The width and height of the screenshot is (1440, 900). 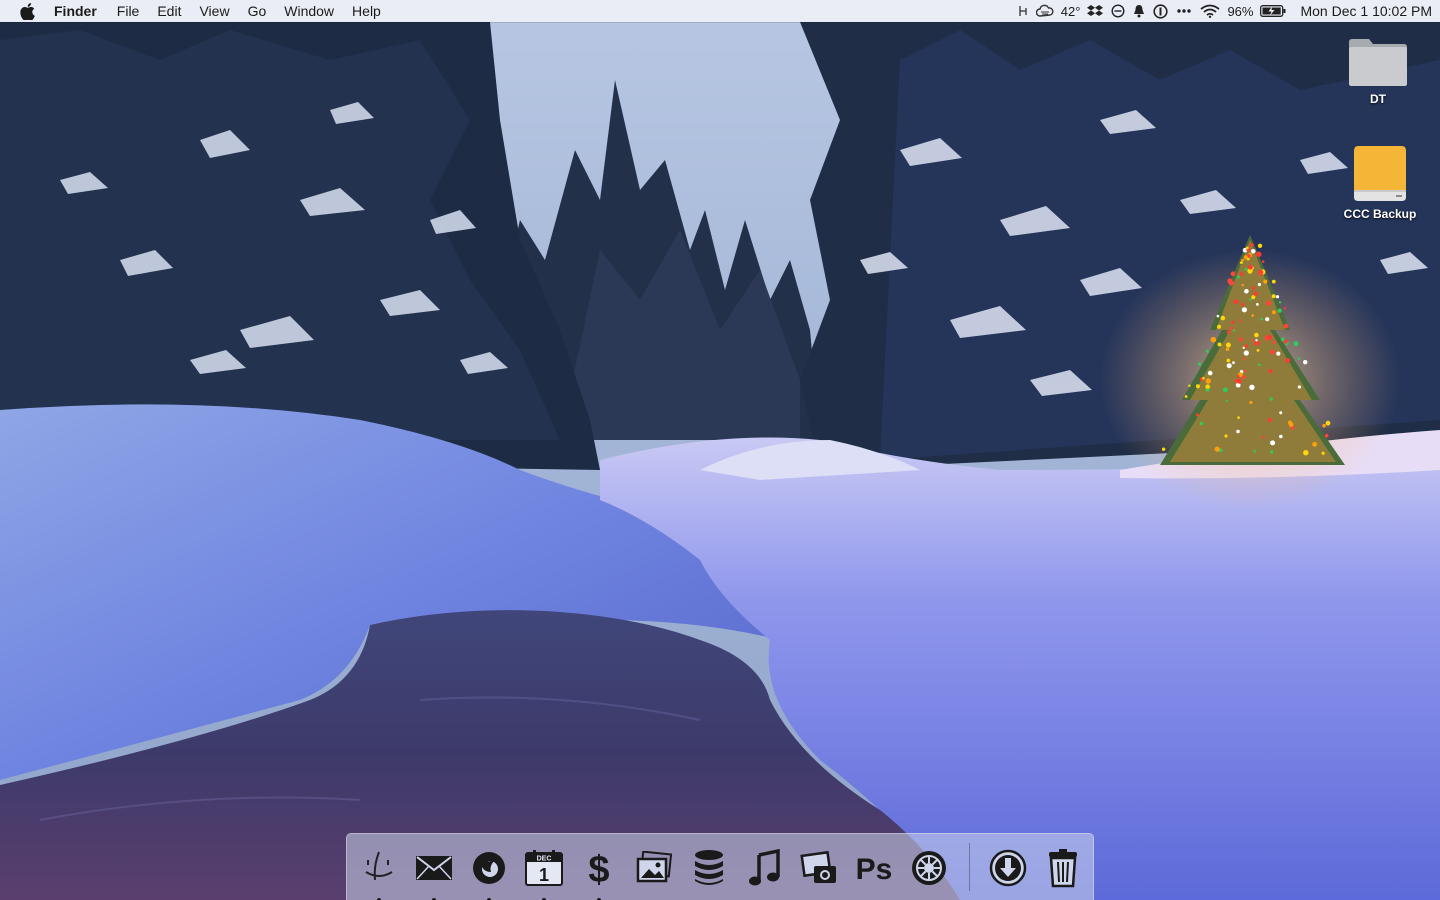 What do you see at coordinates (1378, 99) in the screenshot?
I see `desktop-icon-label: DT` at bounding box center [1378, 99].